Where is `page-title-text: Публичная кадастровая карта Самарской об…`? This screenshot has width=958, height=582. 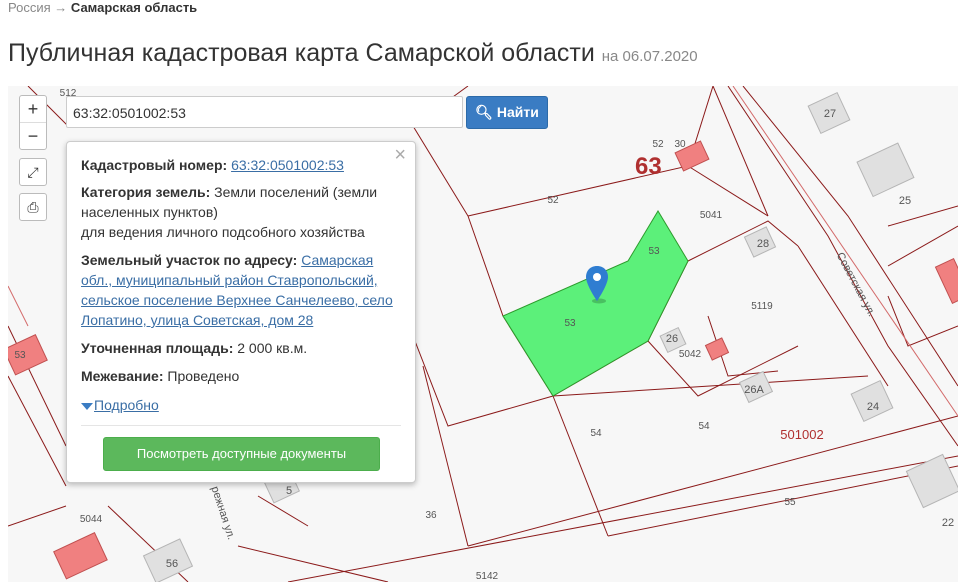
page-title-text: Публичная кадастровая карта Самарской об… is located at coordinates (301, 53).